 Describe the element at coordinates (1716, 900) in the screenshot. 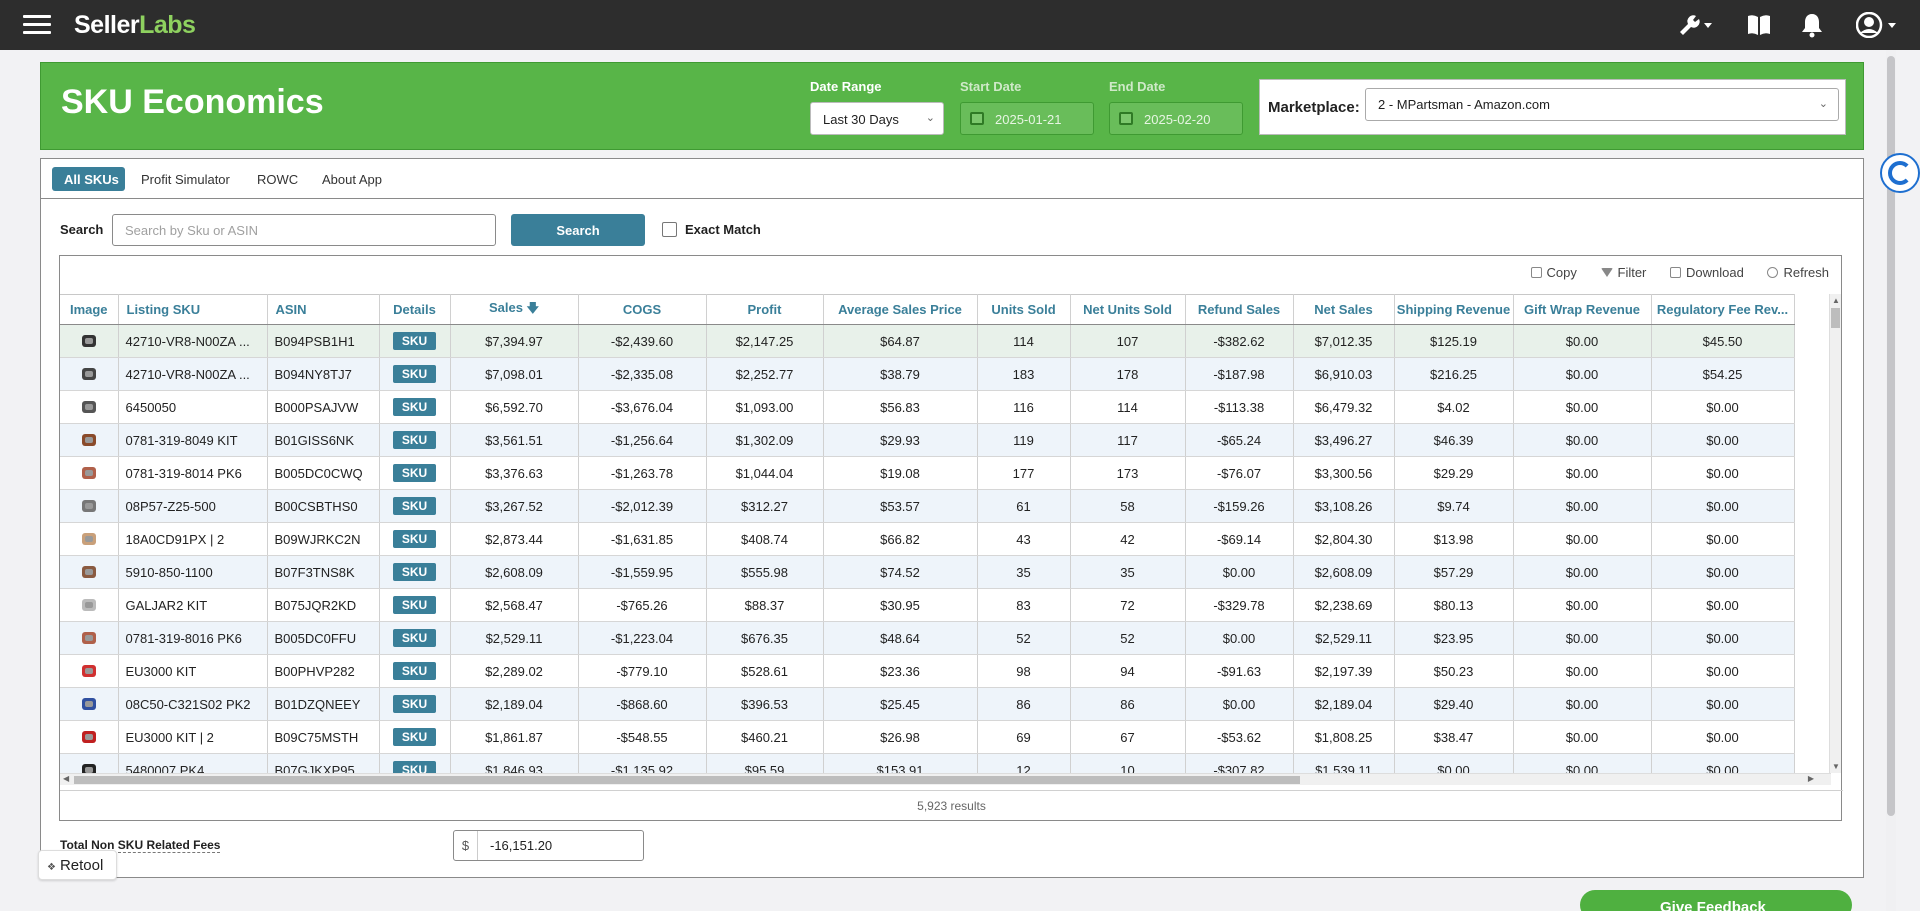

I see `give-feedback-button: Give Feedback` at that location.